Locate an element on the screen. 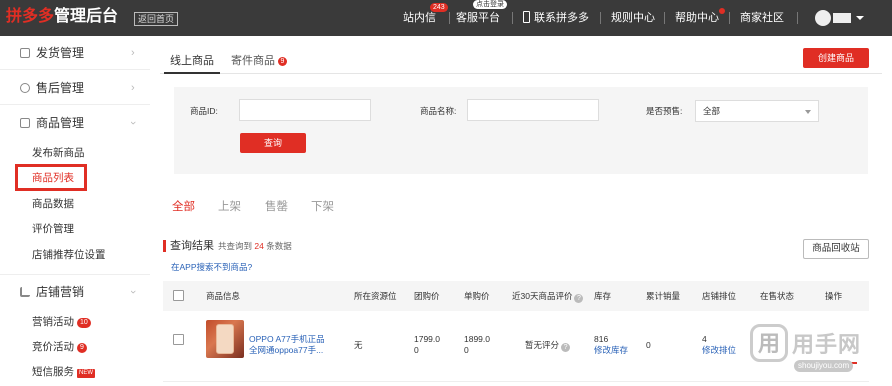 This screenshot has width=892, height=386. rank-cell: 4 修改排位 is located at coordinates (719, 345).